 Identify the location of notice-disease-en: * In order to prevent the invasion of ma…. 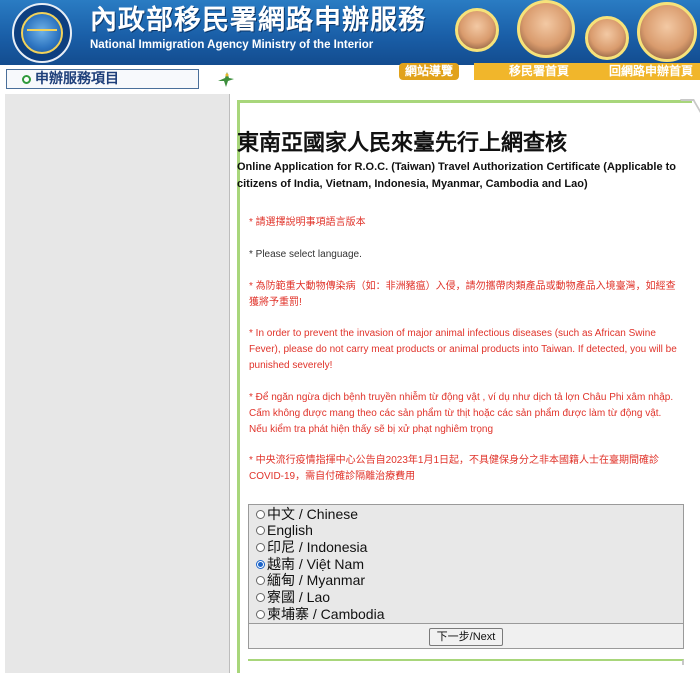
(463, 349).